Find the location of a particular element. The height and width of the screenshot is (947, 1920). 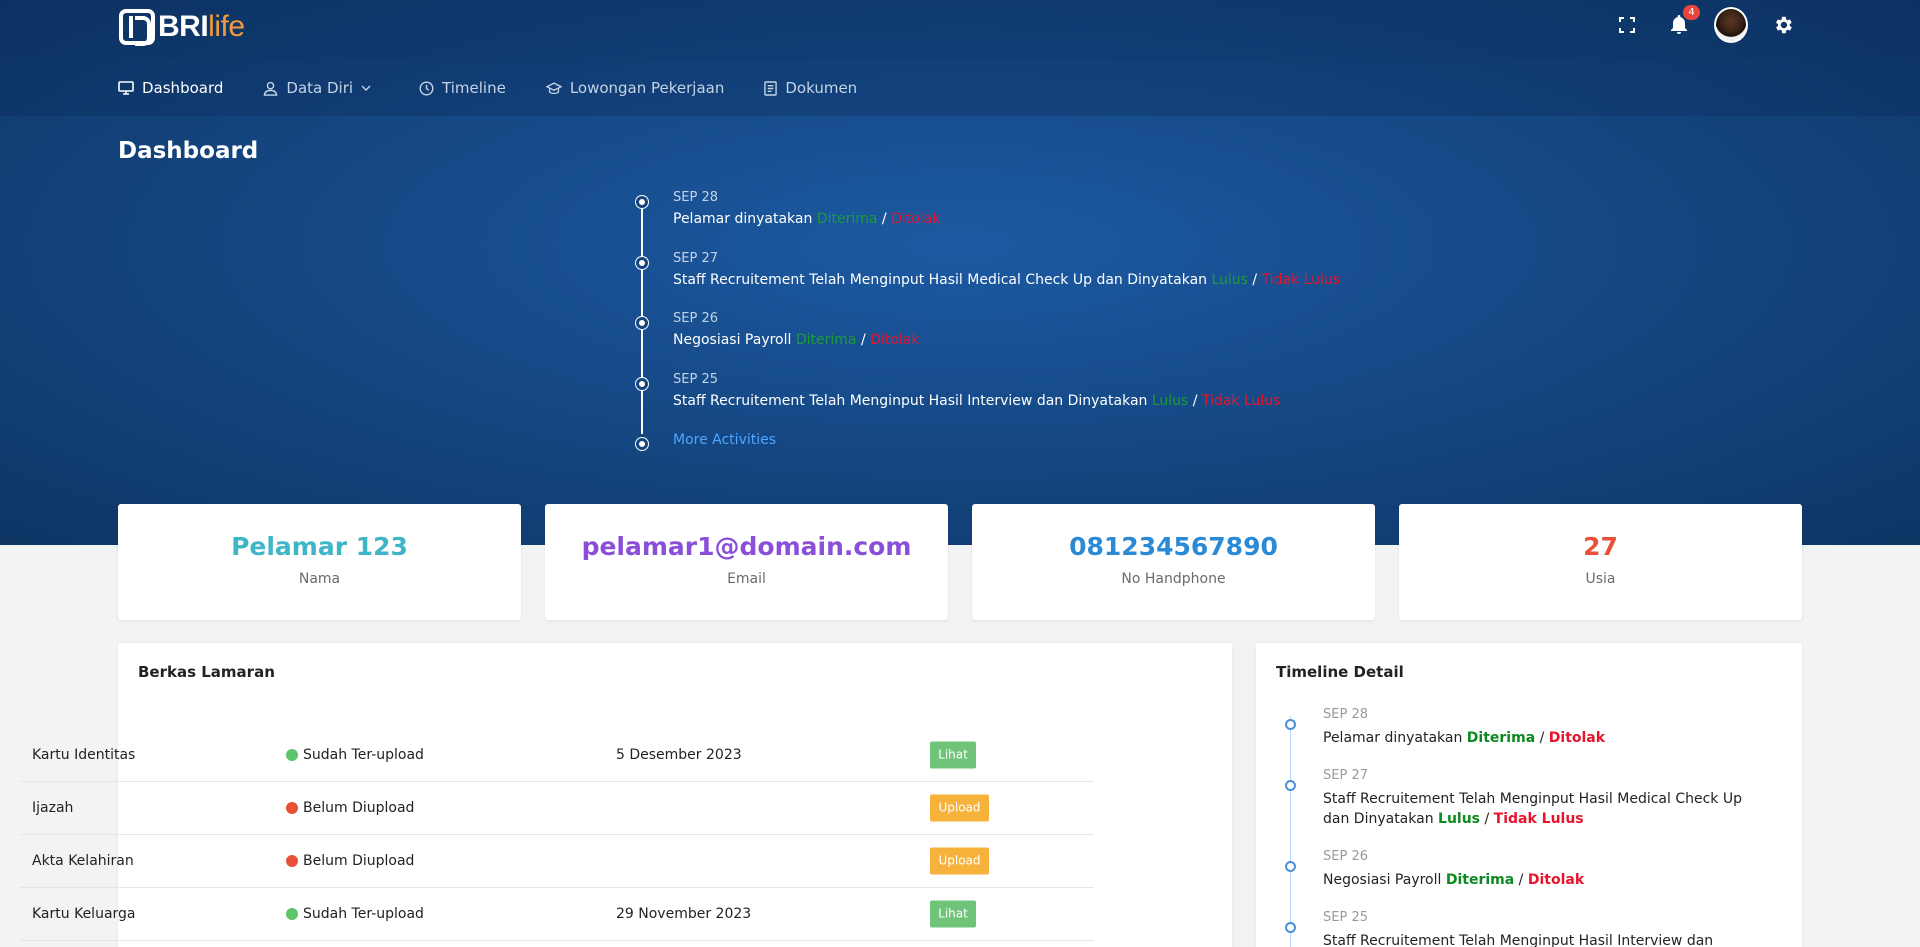

card-no-handphone: 081234567890 No Handphone is located at coordinates (1173, 562).